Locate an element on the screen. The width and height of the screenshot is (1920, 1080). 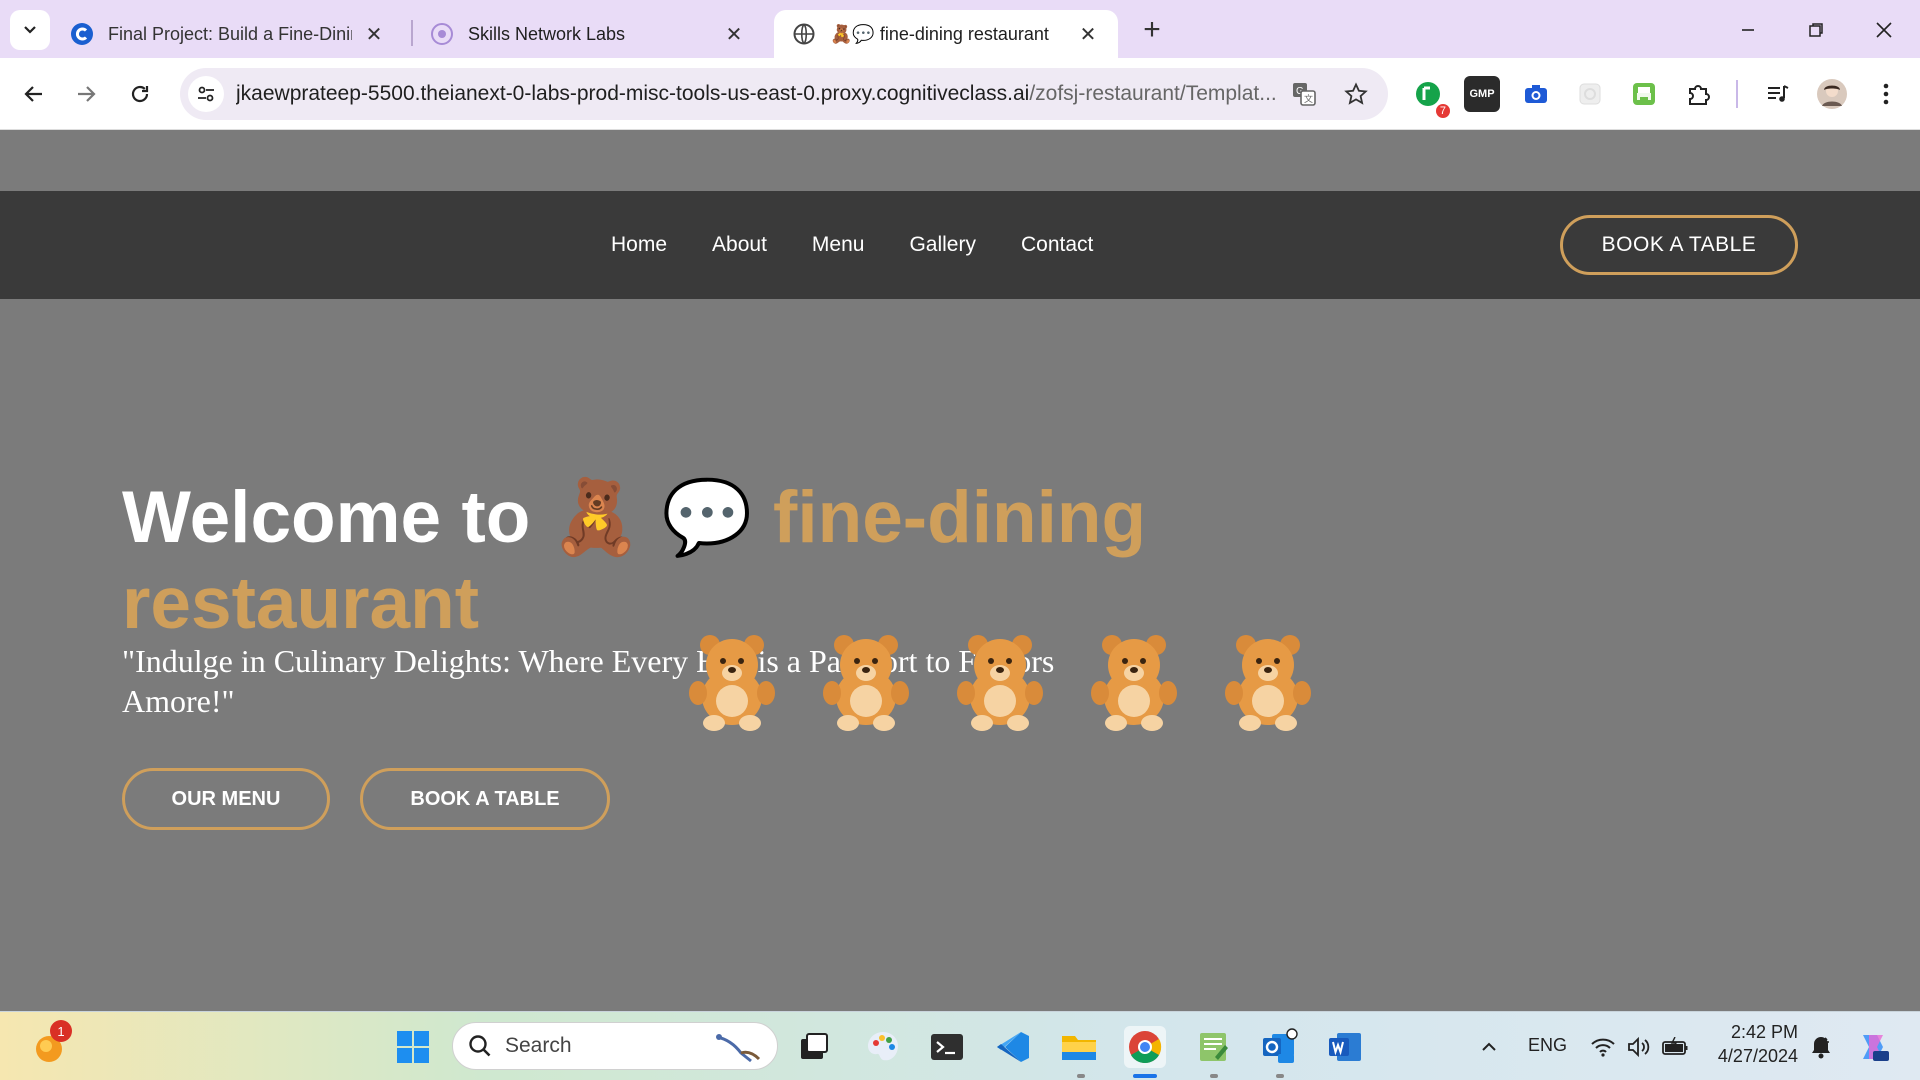
tune-icon is located at coordinates (206, 94).